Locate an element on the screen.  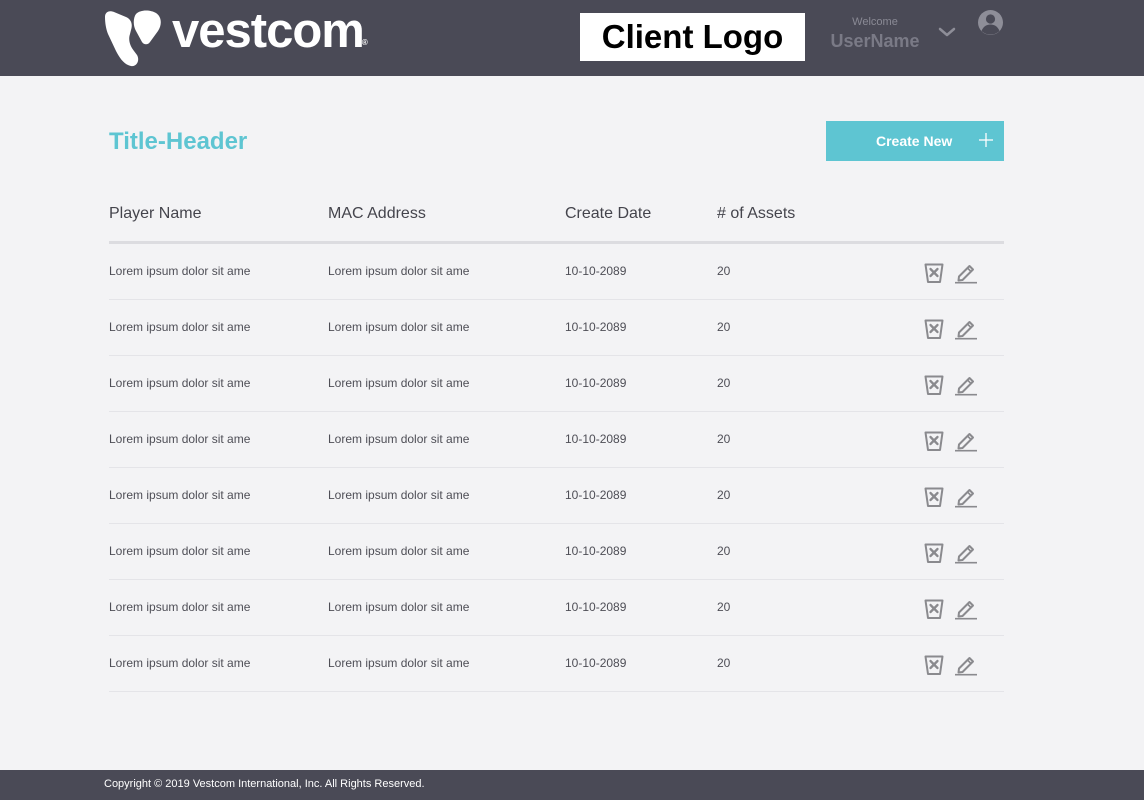
brand-registered-mark: ® is located at coordinates (364, 42).